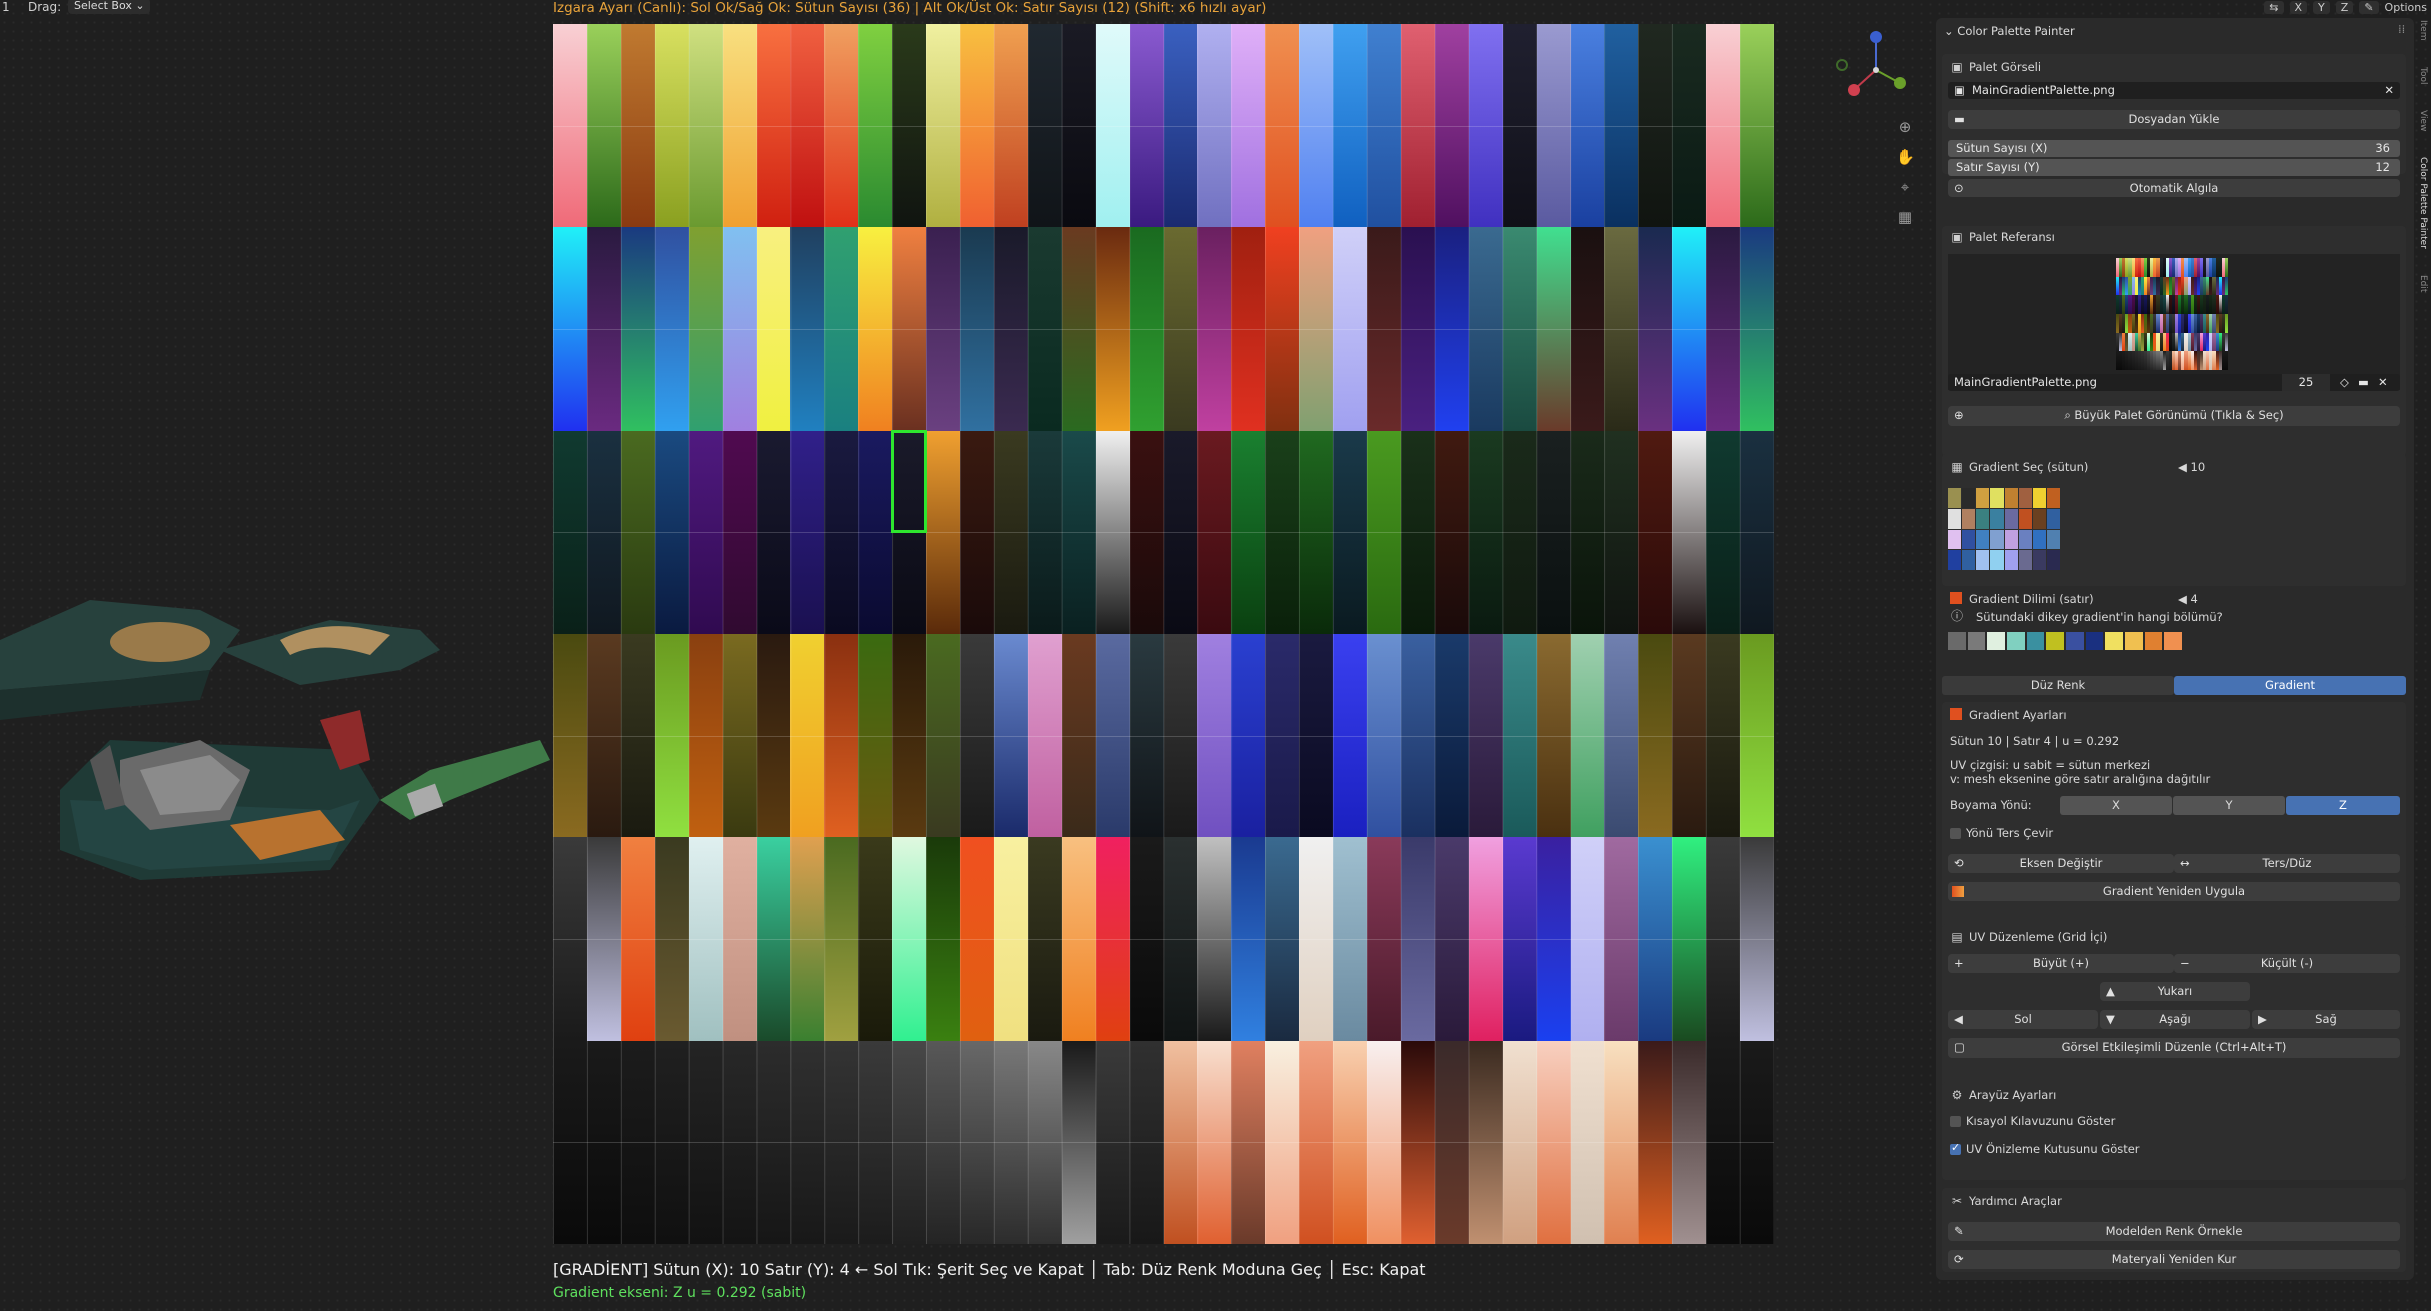 Image resolution: width=2431 pixels, height=1311 pixels. Describe the element at coordinates (2287, 863) in the screenshot. I see `reverse-button: ↔ Ters/Düz` at that location.